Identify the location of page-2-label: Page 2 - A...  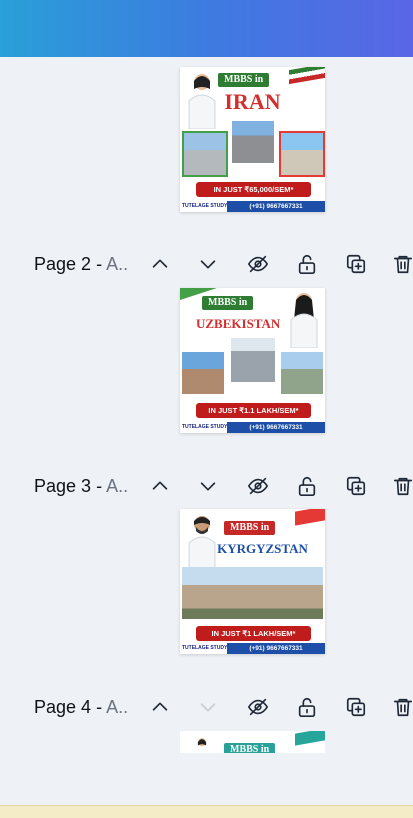
(81, 264).